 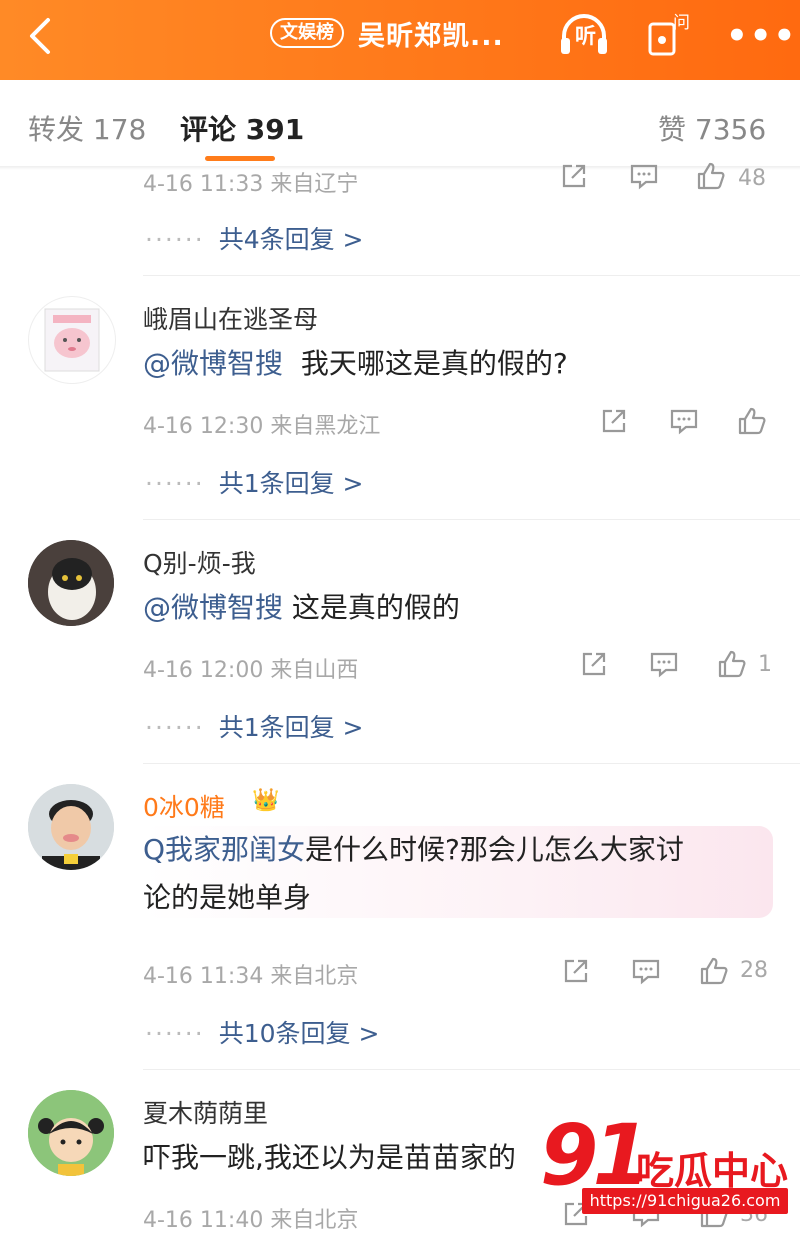 What do you see at coordinates (681, 20) in the screenshot?
I see `ask-label: 问` at bounding box center [681, 20].